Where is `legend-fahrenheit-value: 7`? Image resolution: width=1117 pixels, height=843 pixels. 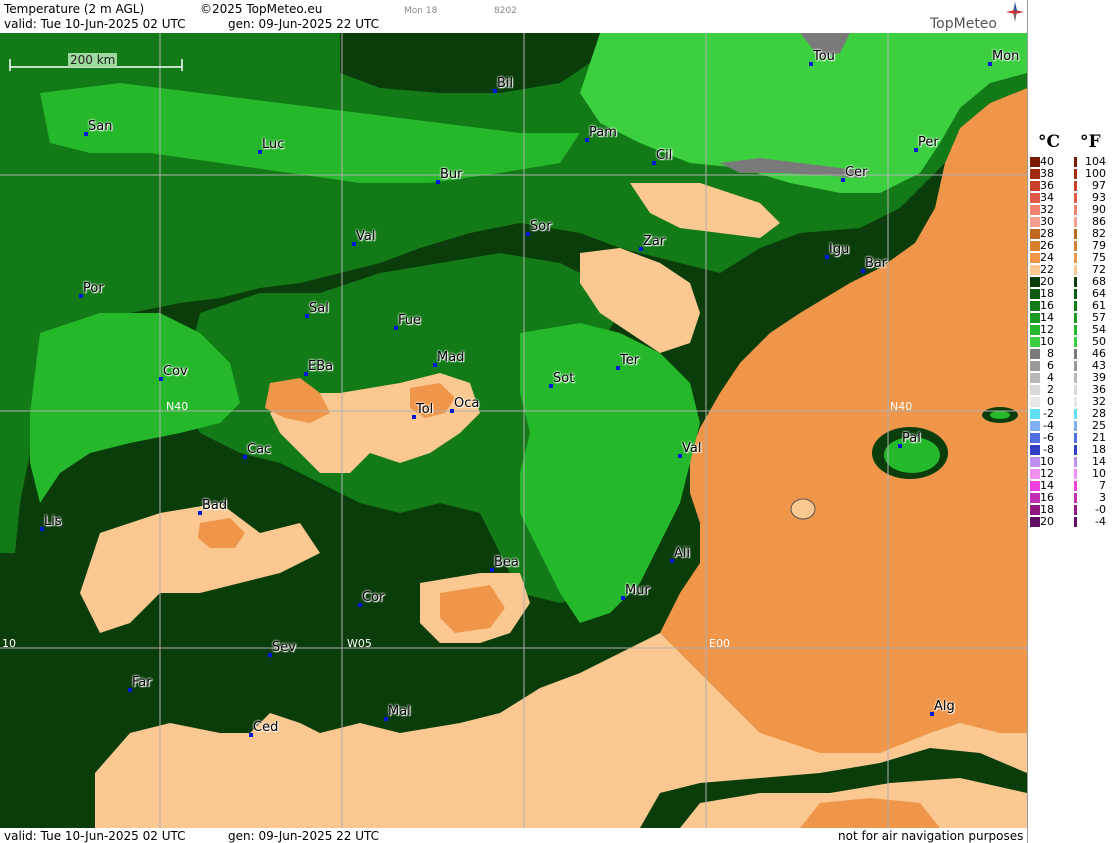
legend-fahrenheit-value: 7 is located at coordinates (1102, 485).